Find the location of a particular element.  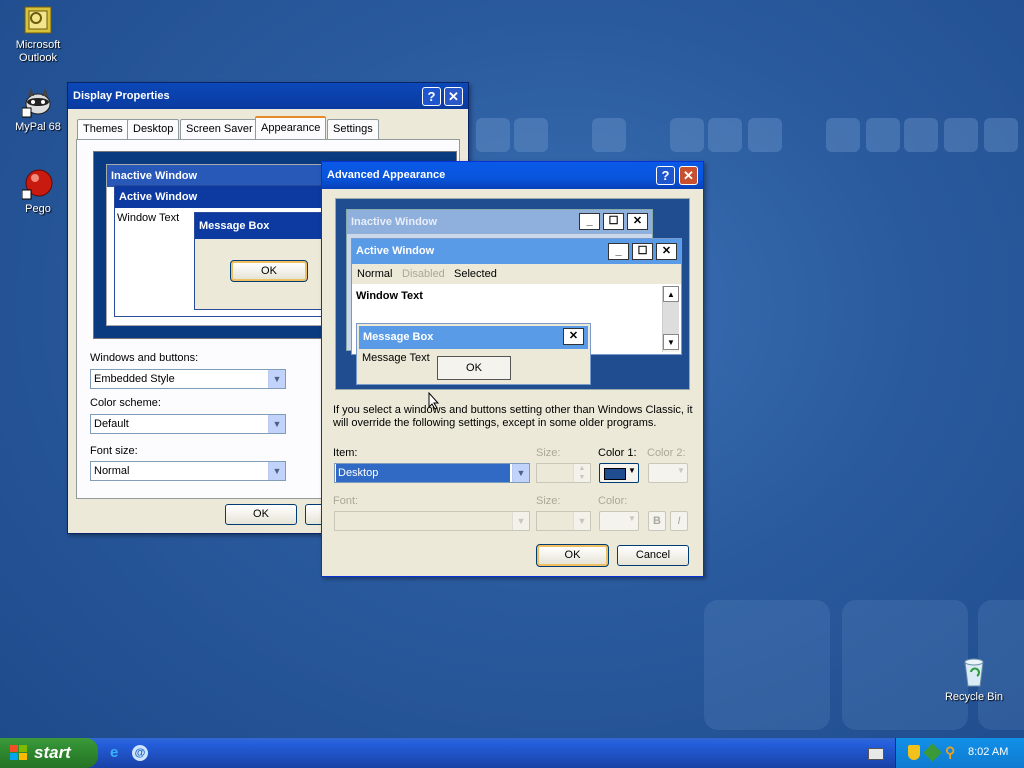

font-select: ▼ is located at coordinates (432, 521).